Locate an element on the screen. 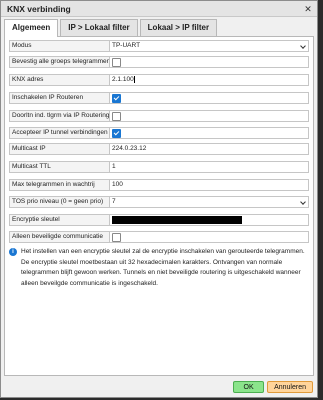 This screenshot has width=323, height=400. tab-lokaal-ip-filter: Lokaal > IP filter is located at coordinates (178, 27).